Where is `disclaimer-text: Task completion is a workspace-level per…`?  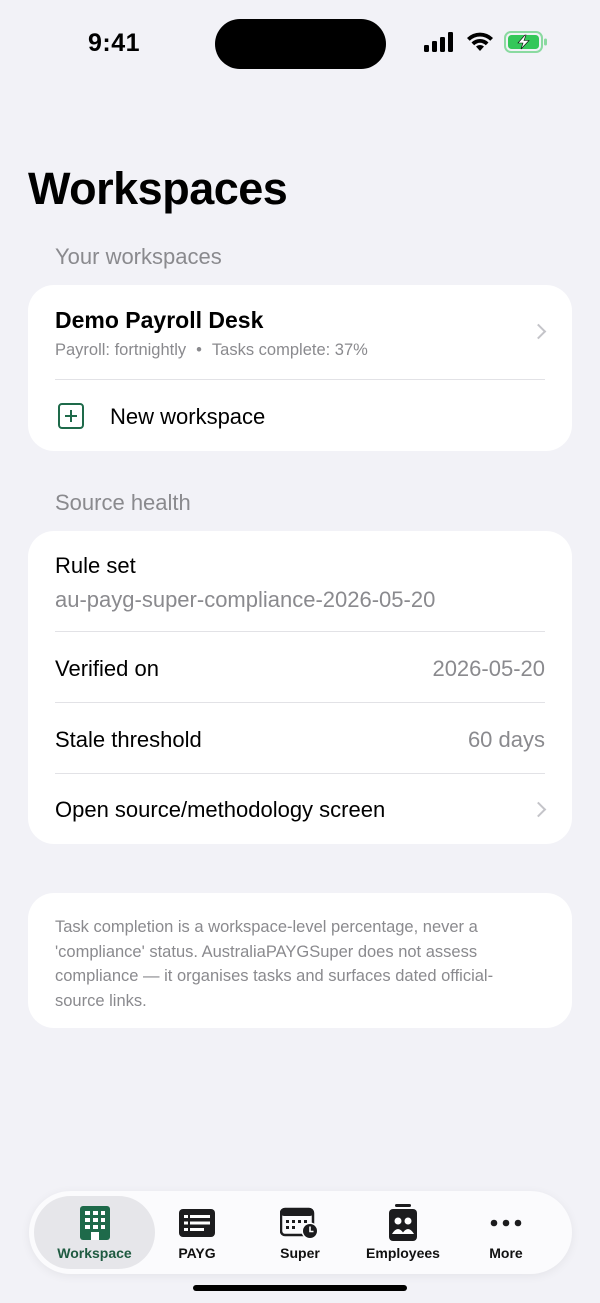
disclaimer-text: Task completion is a workspace-level per… is located at coordinates (274, 964).